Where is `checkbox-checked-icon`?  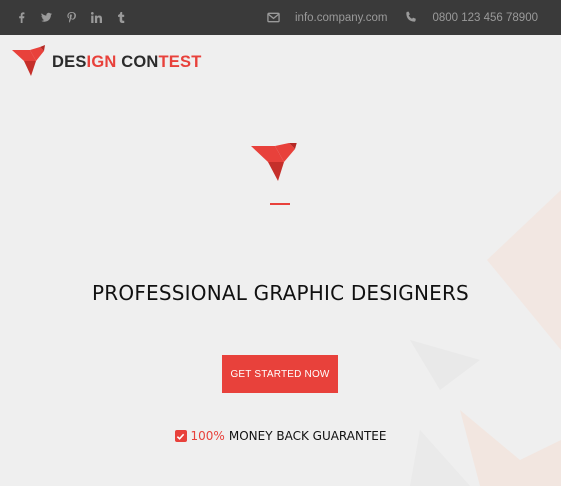
checkbox-checked-icon is located at coordinates (180, 436).